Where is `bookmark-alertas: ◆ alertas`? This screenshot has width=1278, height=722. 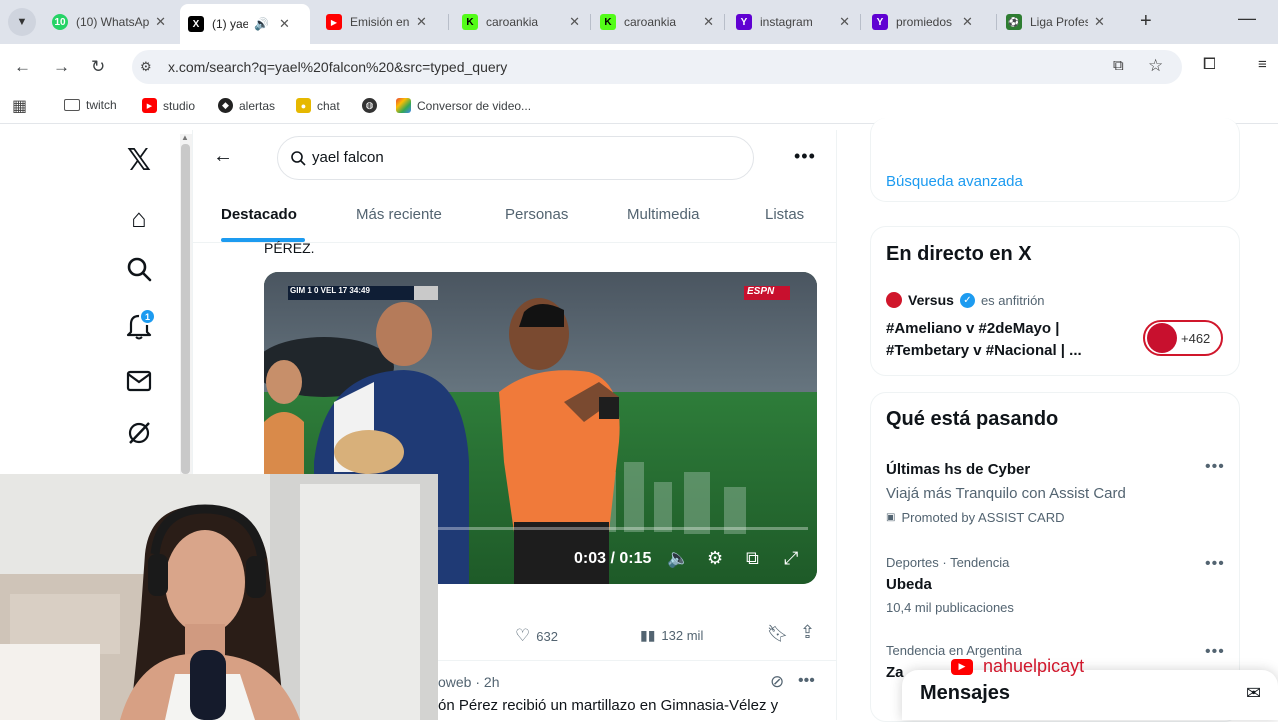 bookmark-alertas: ◆ alertas is located at coordinates (246, 105).